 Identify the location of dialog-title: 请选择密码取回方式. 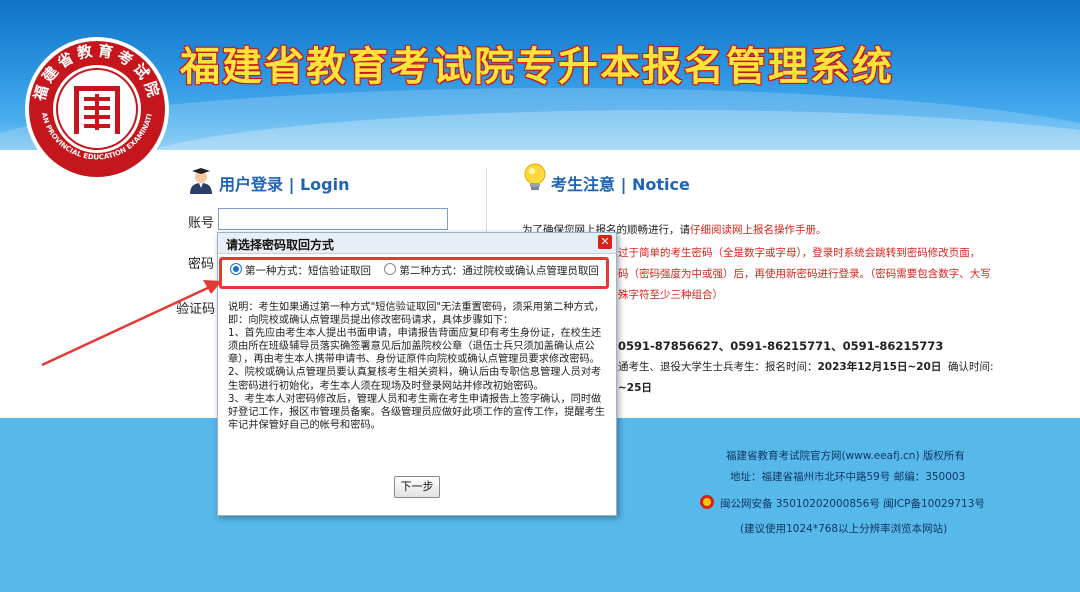
(280, 245).